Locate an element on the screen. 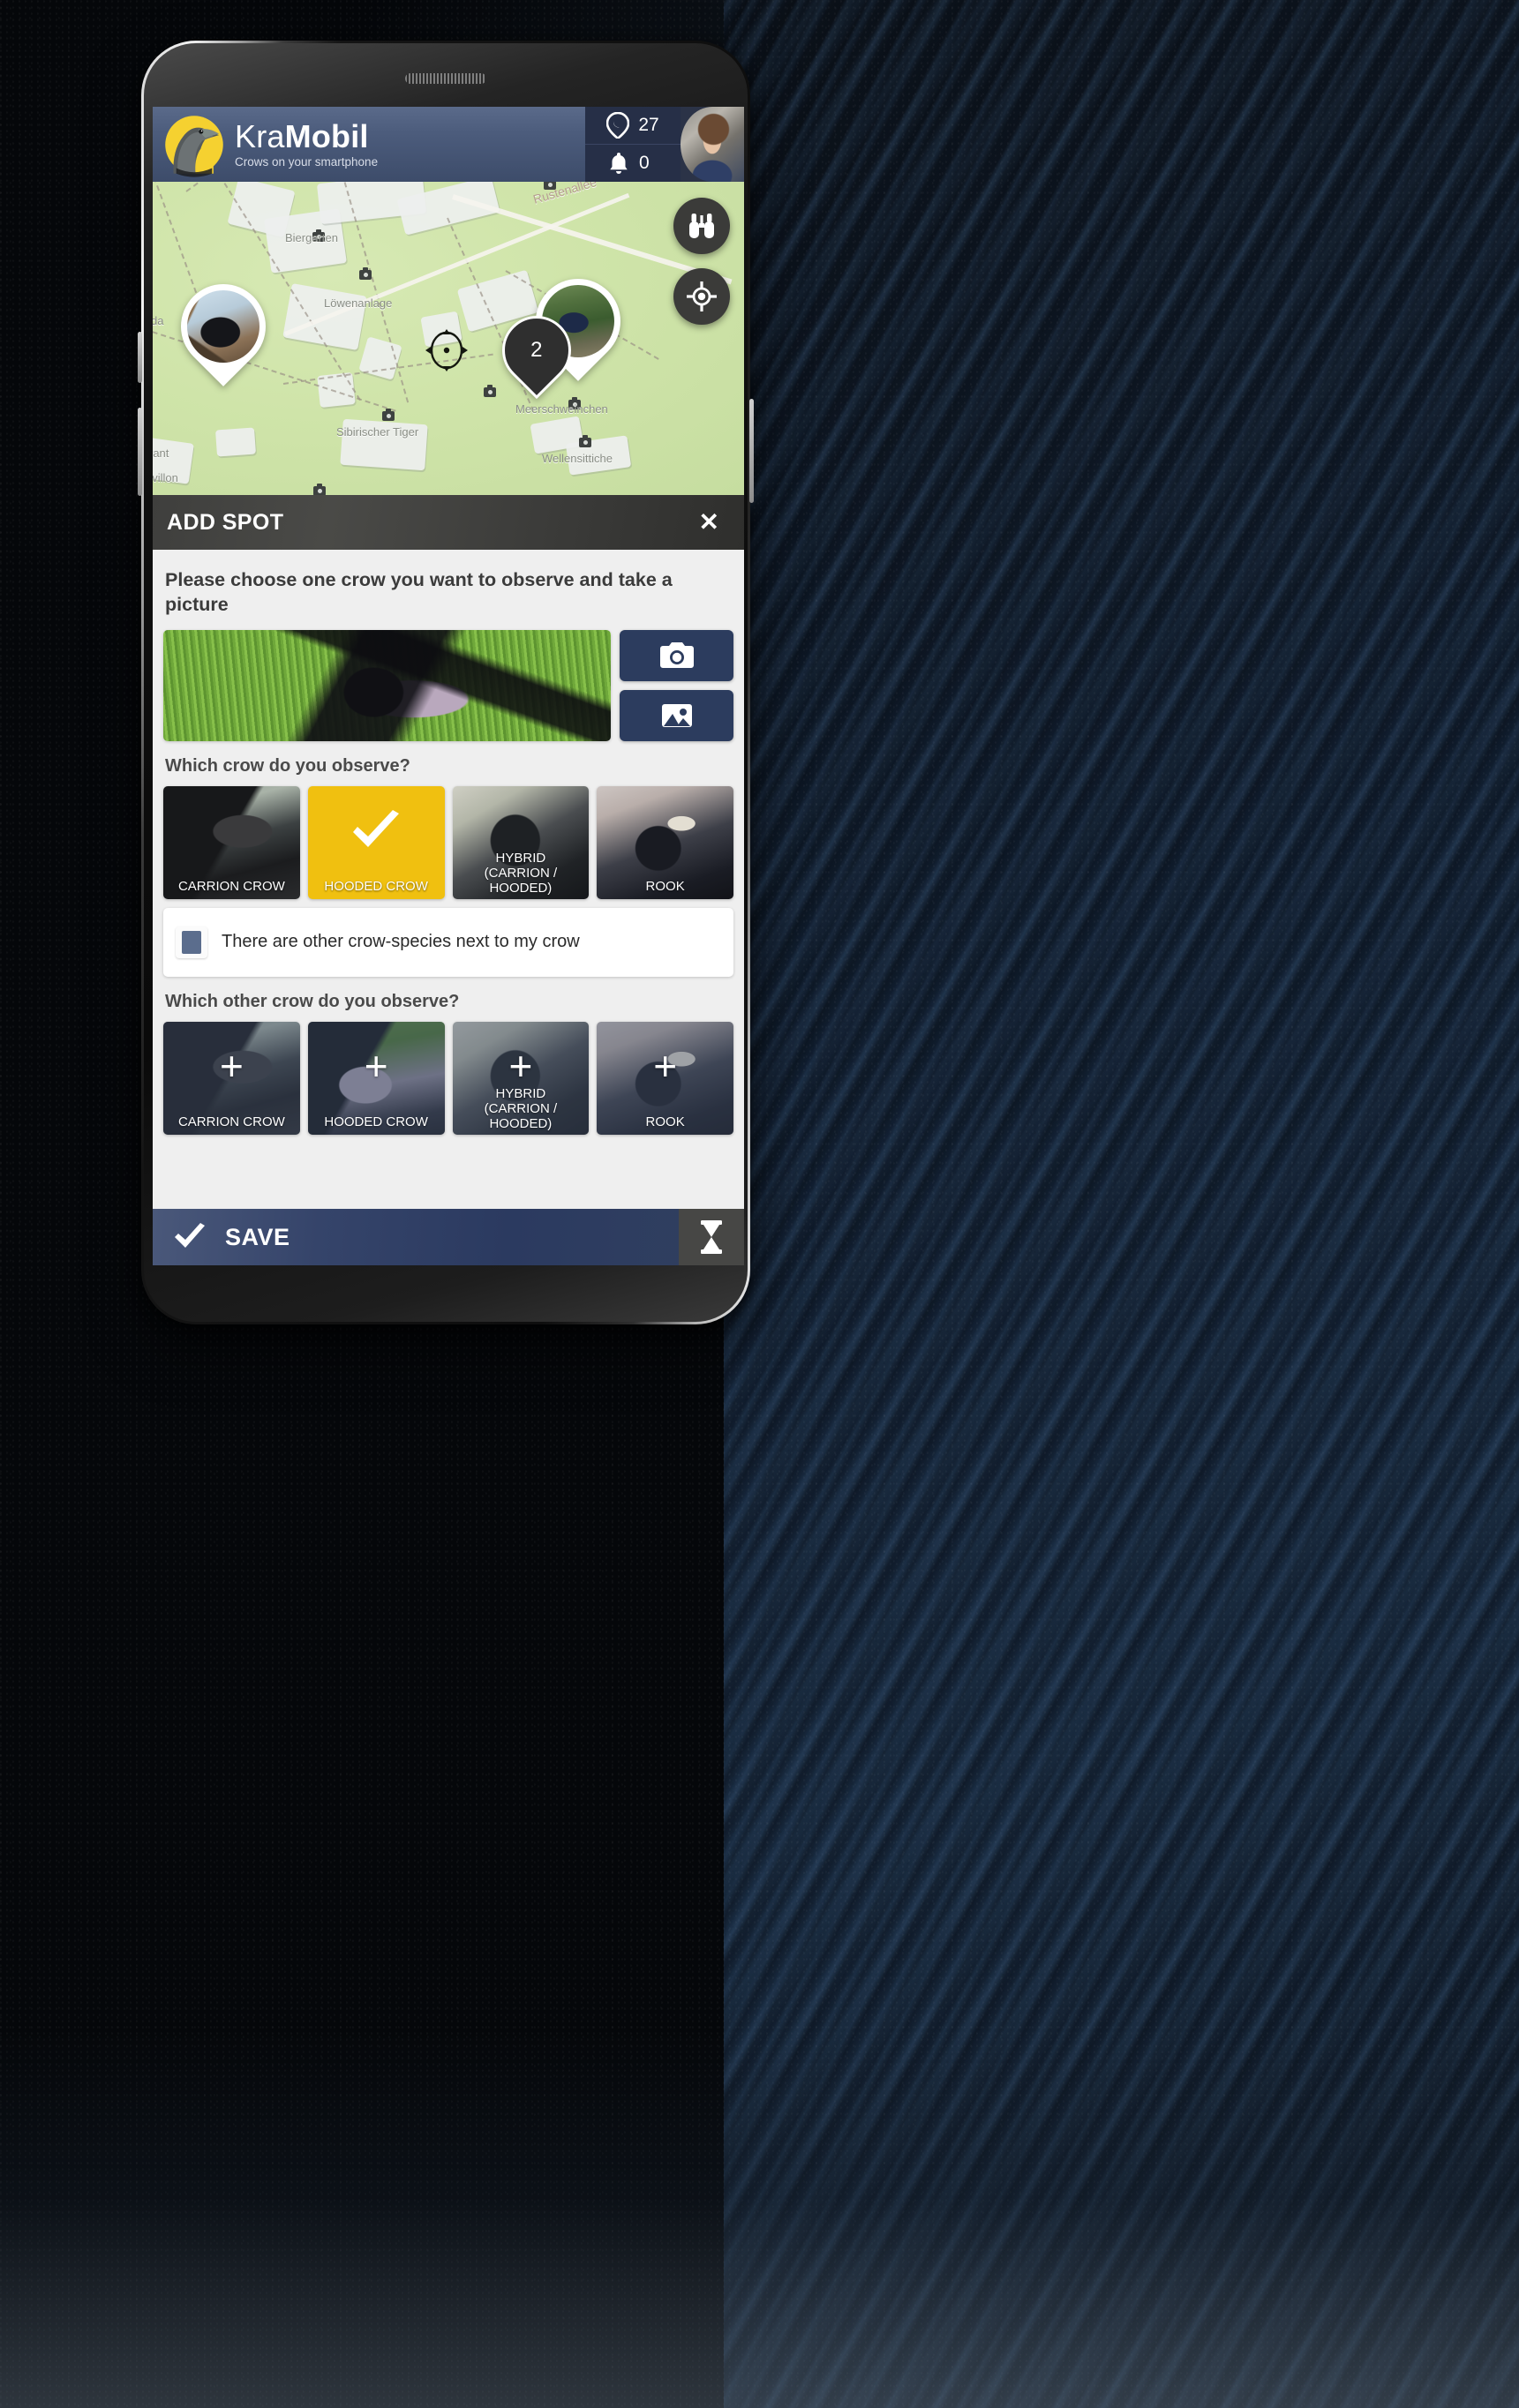 This screenshot has width=1519, height=2408. phone-volume-down-button is located at coordinates (140, 452).